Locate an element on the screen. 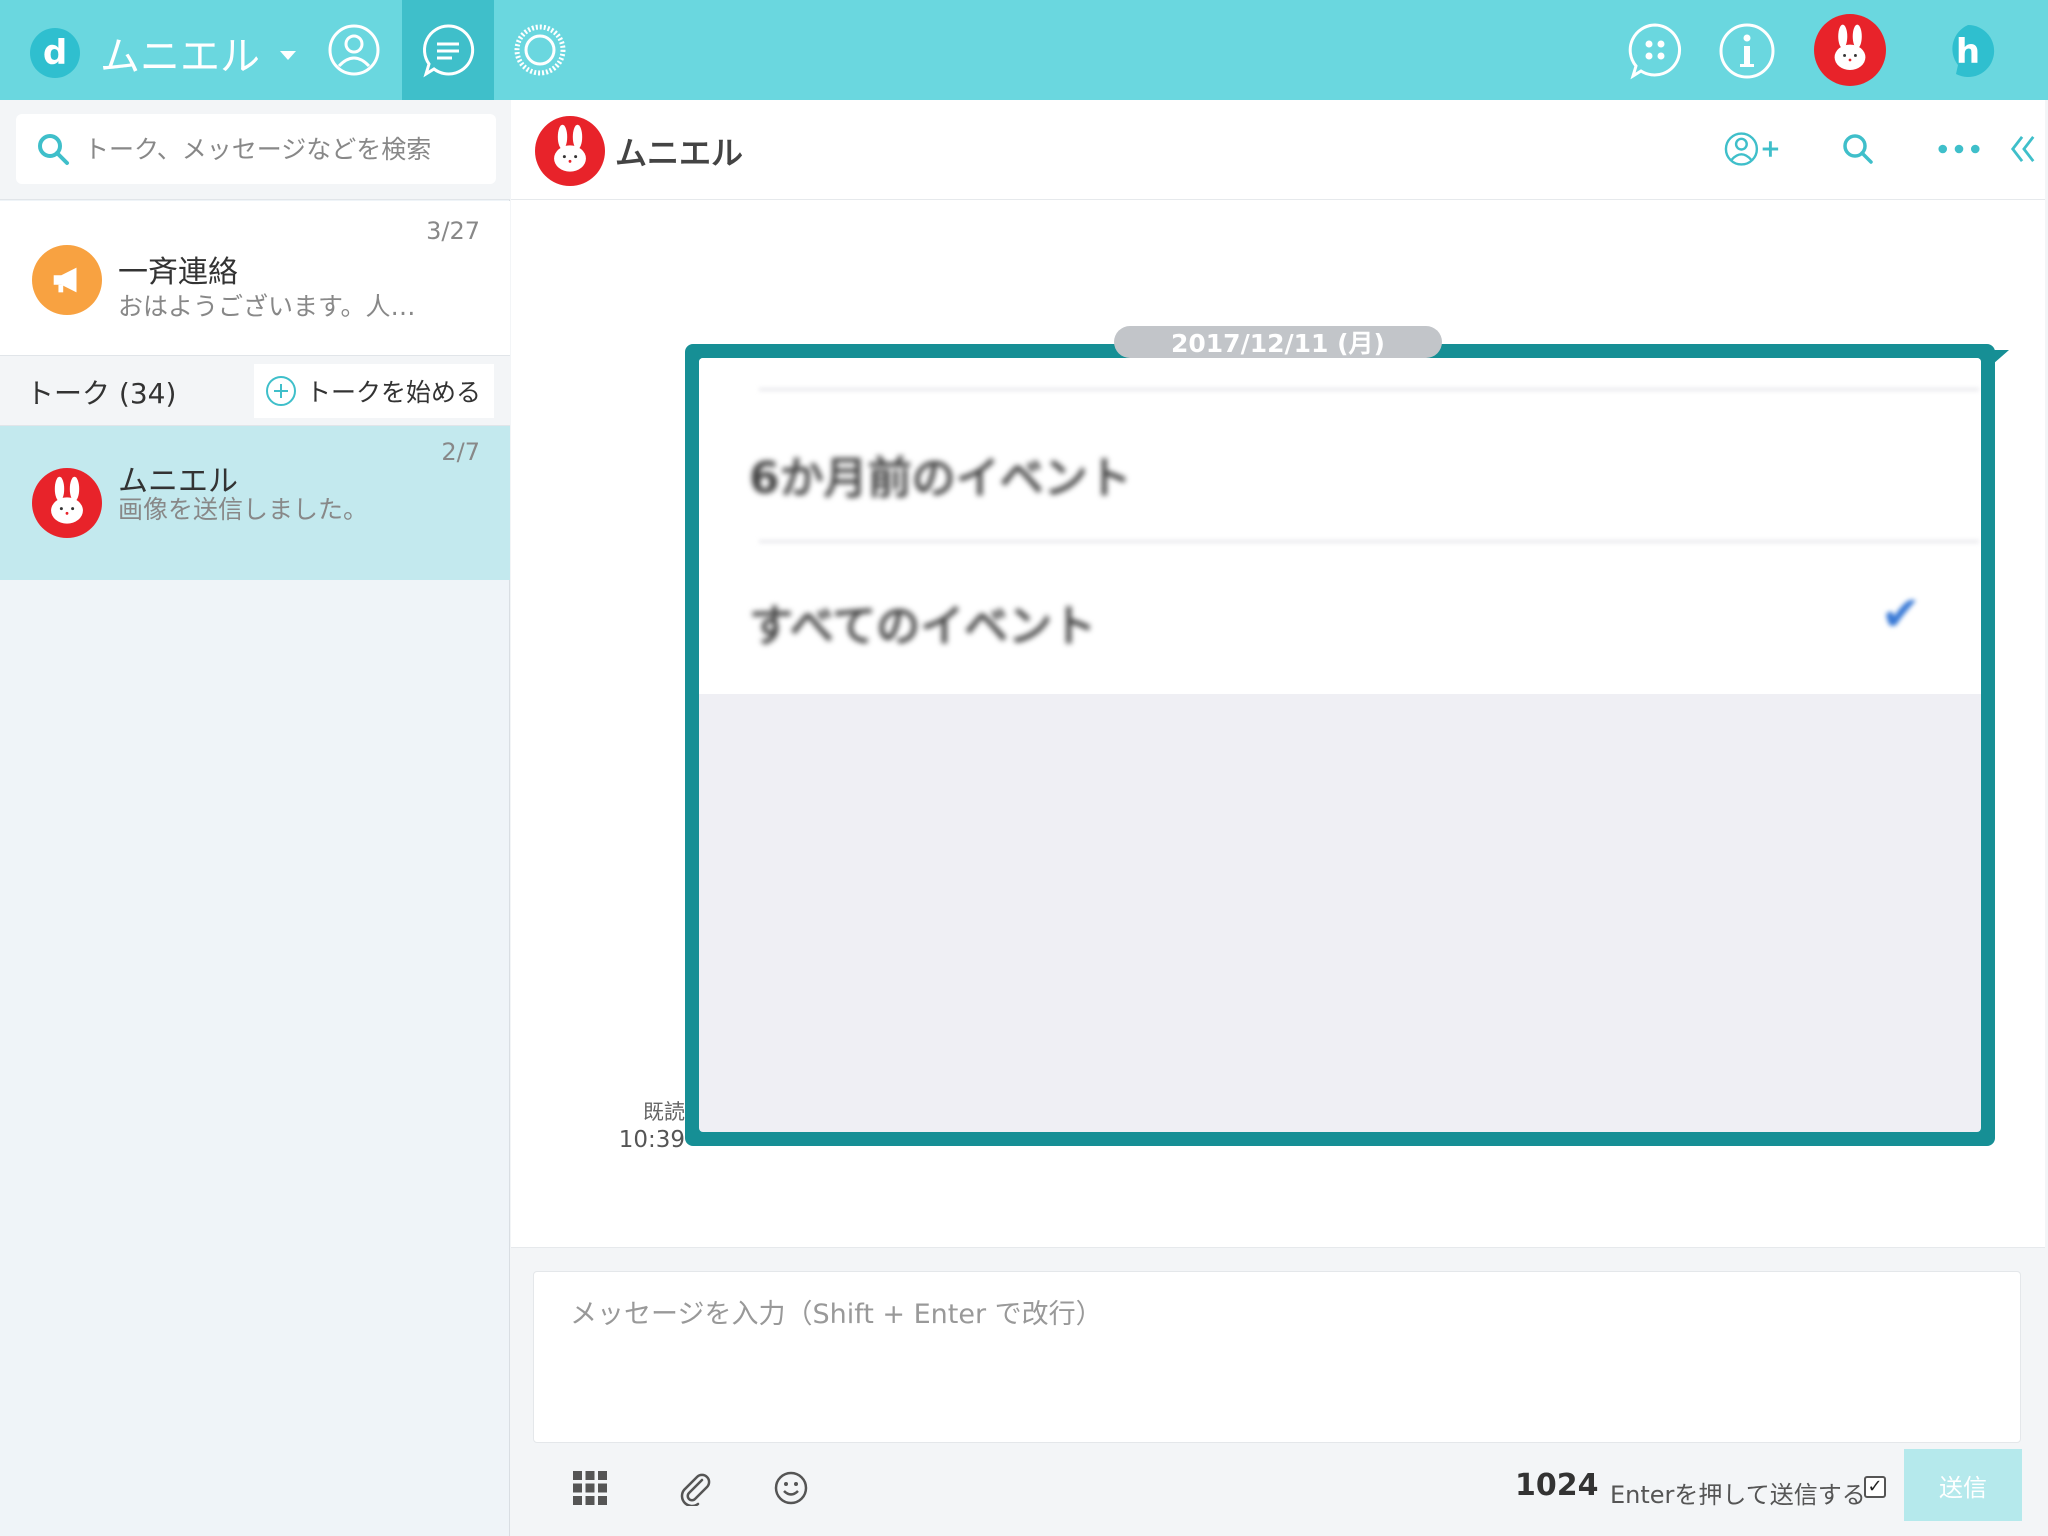 The image size is (2048, 1536). read-receipt: 既読 is located at coordinates (664, 1112).